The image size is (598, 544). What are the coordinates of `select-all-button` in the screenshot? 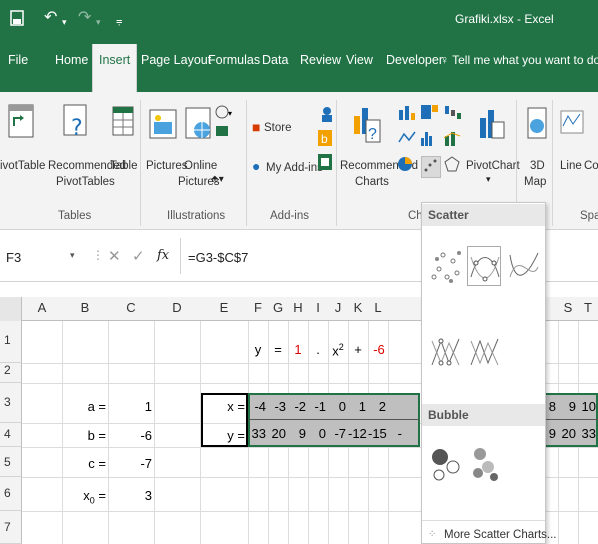 It's located at (11, 309).